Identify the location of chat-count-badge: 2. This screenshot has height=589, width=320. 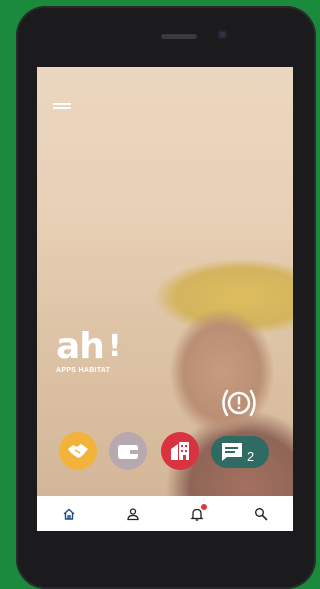
(251, 456).